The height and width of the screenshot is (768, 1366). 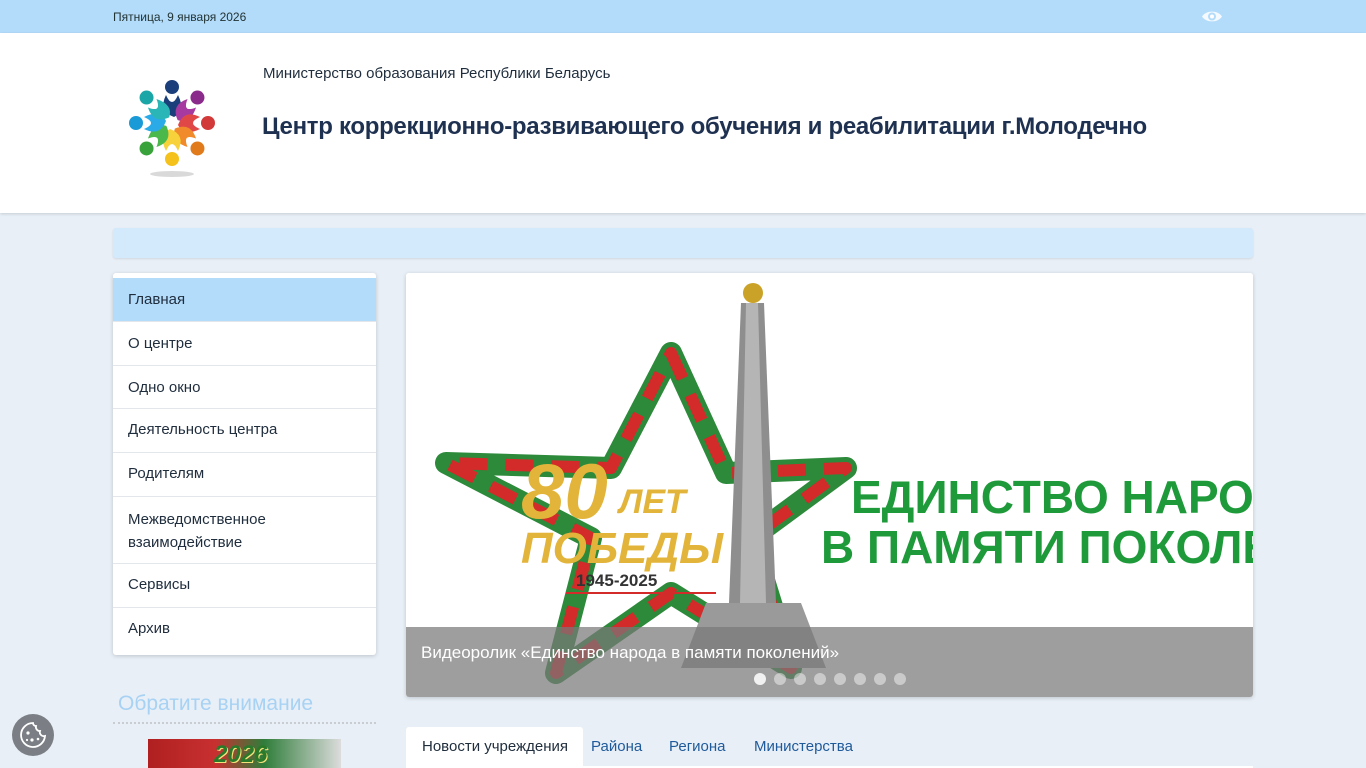 I want to click on slide-headline-line2: В ПАМЯТИ ПОКОЛЕНИЙ, so click(x=1037, y=547).